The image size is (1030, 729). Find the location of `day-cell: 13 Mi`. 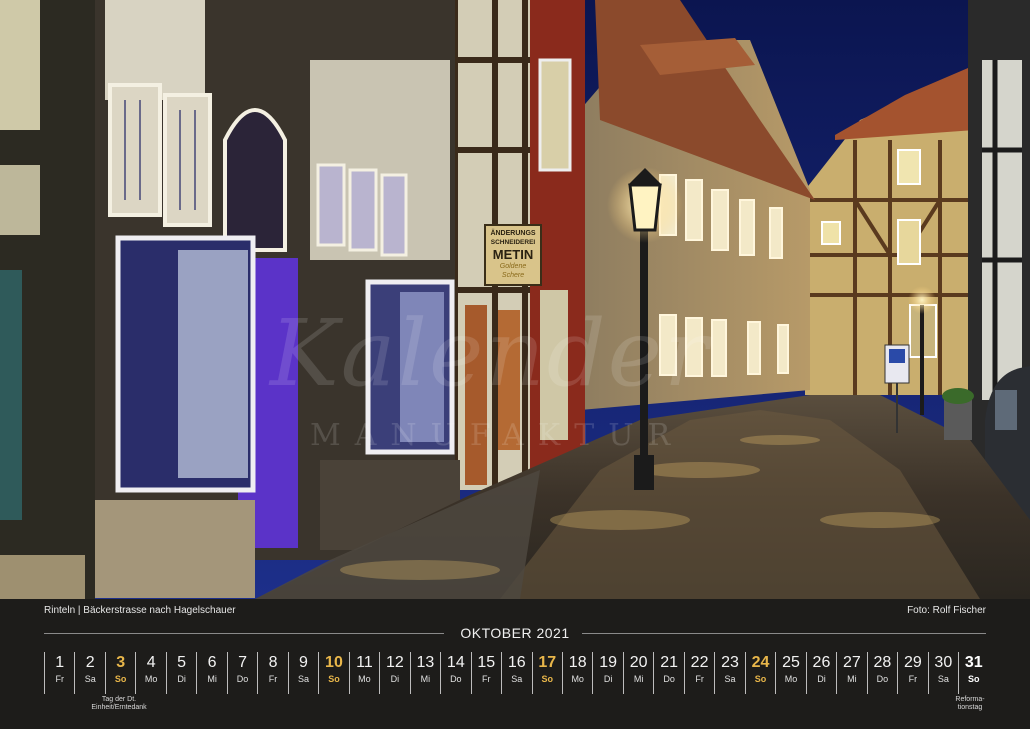

day-cell: 13 Mi is located at coordinates (424, 673).